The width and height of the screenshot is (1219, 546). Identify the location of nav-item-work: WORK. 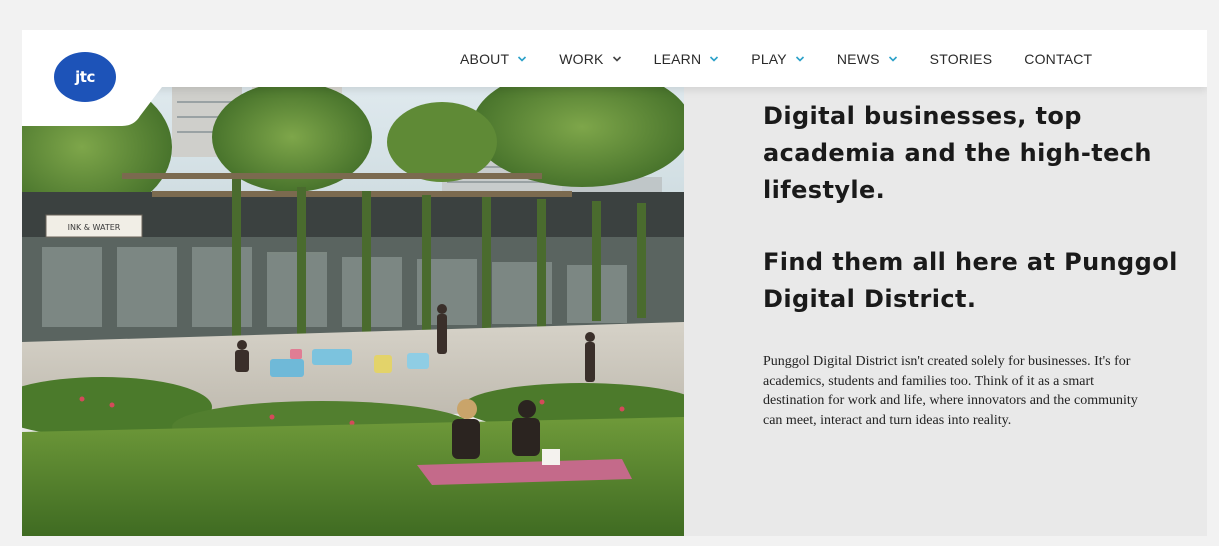
(590, 59).